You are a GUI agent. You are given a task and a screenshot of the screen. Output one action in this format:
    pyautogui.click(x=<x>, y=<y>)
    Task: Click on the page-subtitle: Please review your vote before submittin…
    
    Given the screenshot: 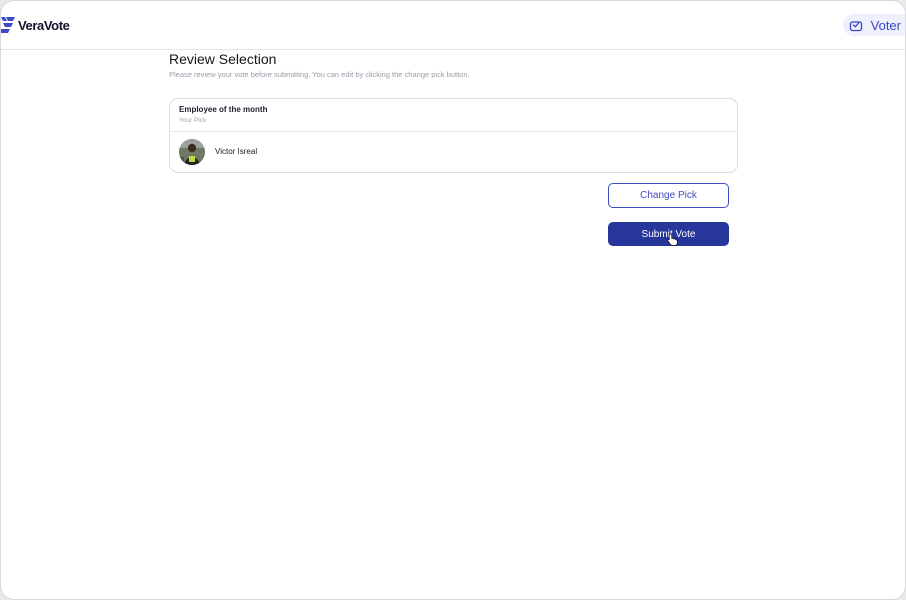 What is the action you would take?
    pyautogui.click(x=319, y=74)
    